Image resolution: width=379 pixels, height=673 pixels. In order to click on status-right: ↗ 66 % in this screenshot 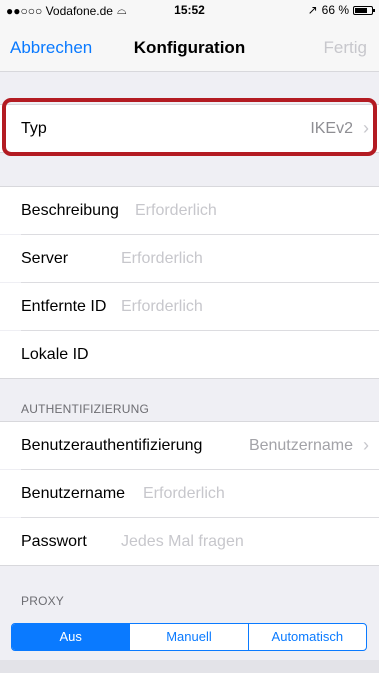, I will do `click(341, 10)`.